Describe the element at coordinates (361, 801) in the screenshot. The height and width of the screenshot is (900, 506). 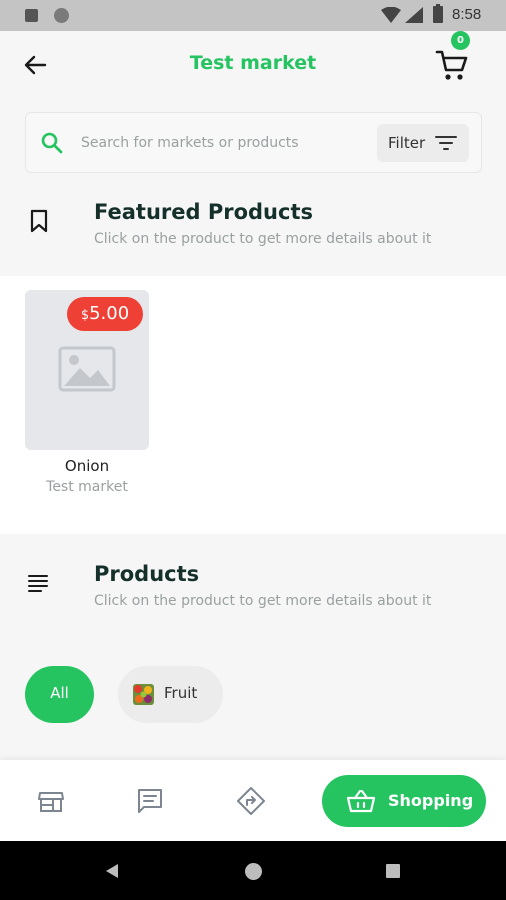
I see `basket-icon` at that location.